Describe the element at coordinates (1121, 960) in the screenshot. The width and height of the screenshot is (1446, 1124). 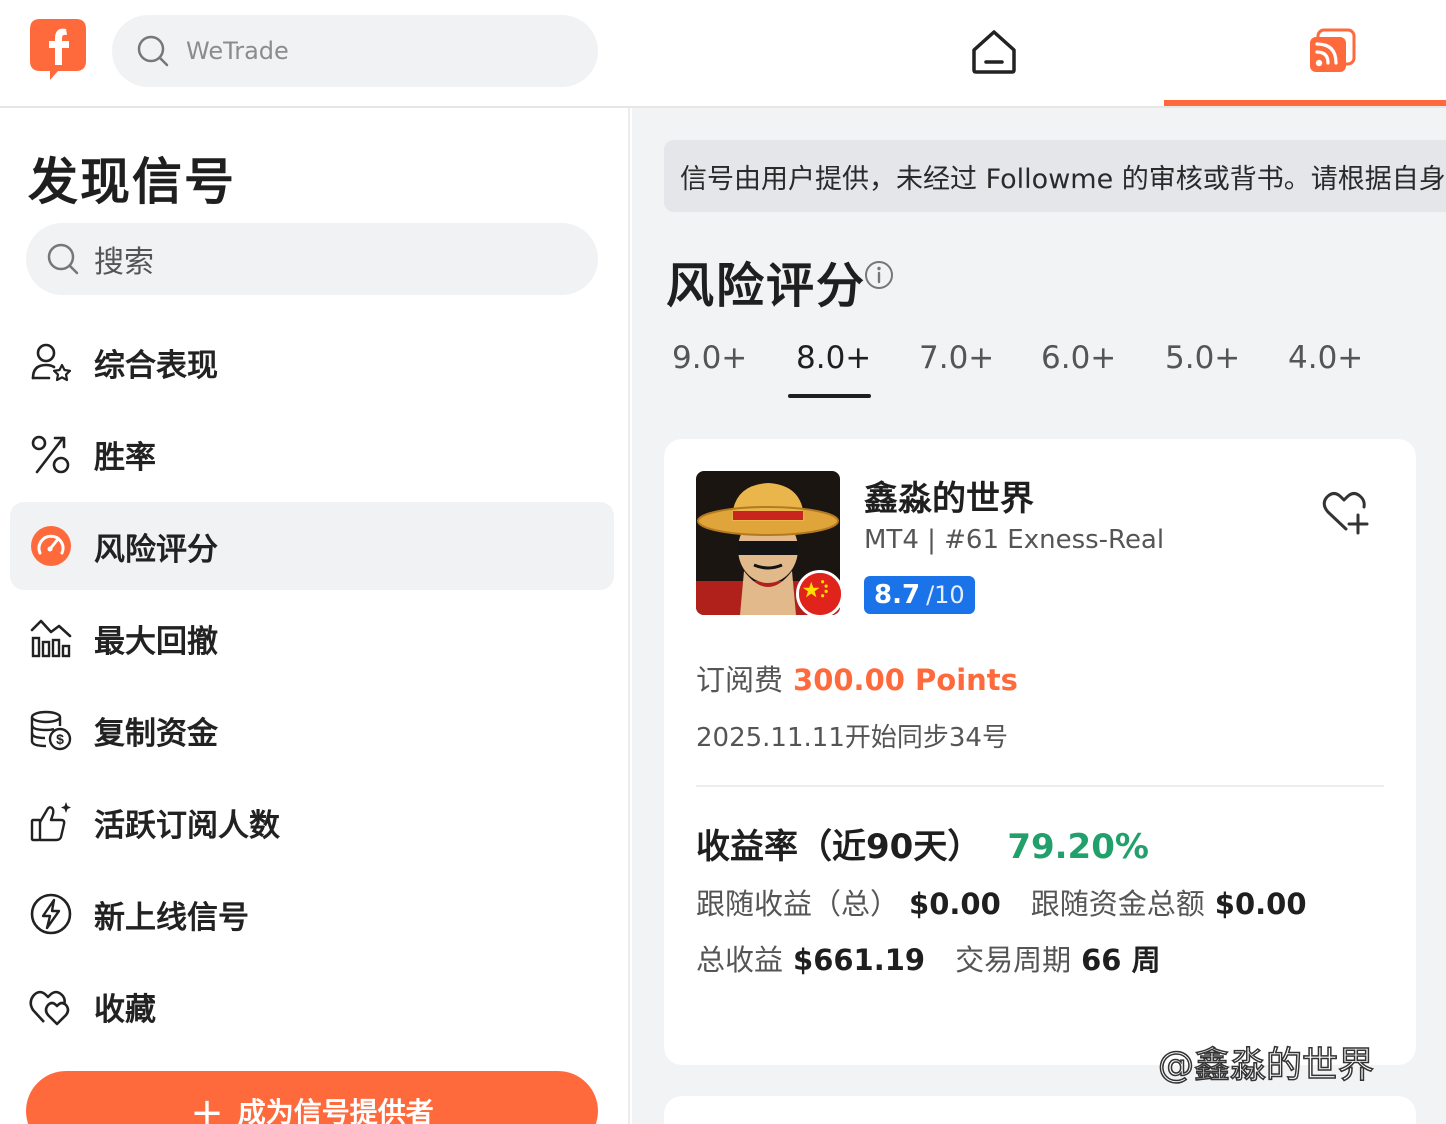
I see `trading-period-value: 66 周` at that location.